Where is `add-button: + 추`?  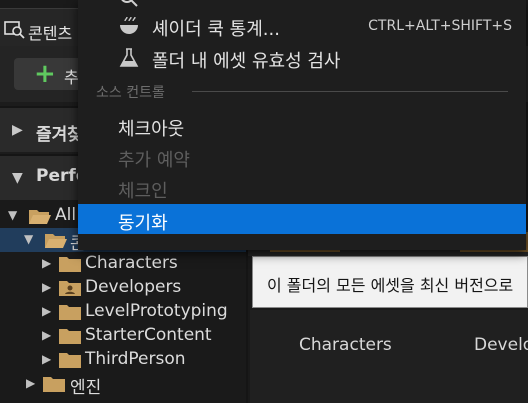 add-button: + 추 is located at coordinates (49, 74).